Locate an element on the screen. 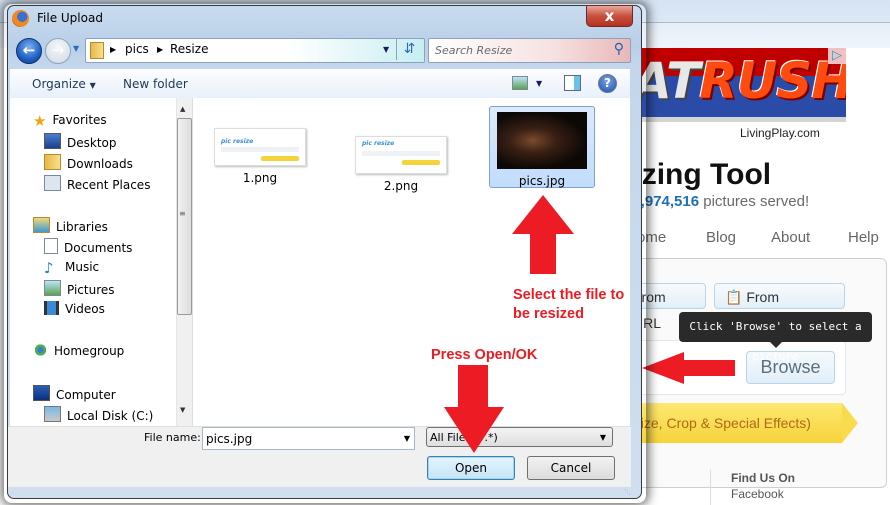 This screenshot has height=505, width=890. scroll-up-icon: ▲ is located at coordinates (182, 109).